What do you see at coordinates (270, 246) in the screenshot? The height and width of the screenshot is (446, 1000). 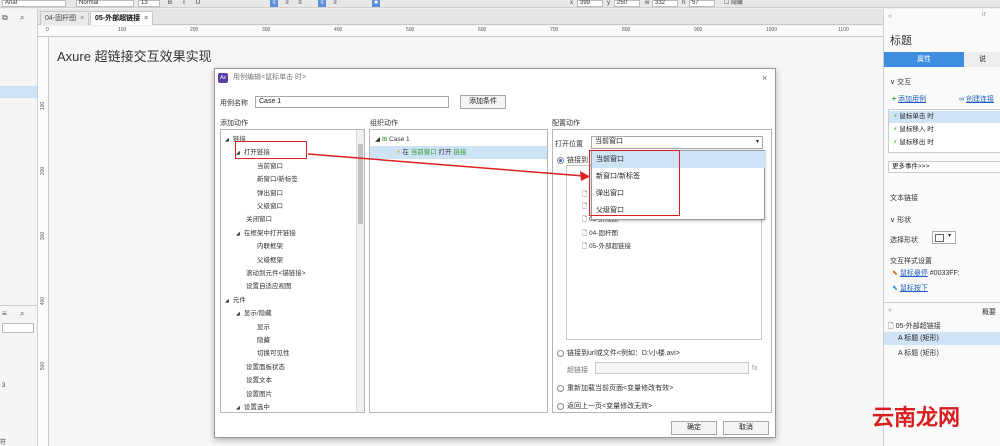 I see `action-tree-item: 内联框架` at bounding box center [270, 246].